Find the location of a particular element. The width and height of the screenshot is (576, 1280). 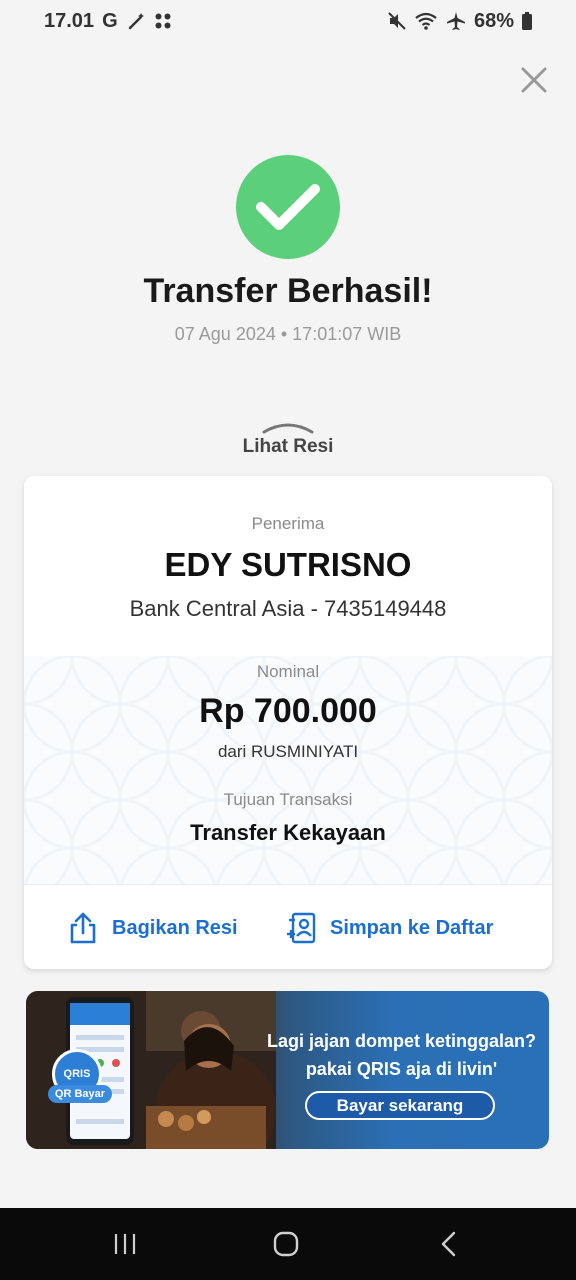

home-icon is located at coordinates (286, 1244).